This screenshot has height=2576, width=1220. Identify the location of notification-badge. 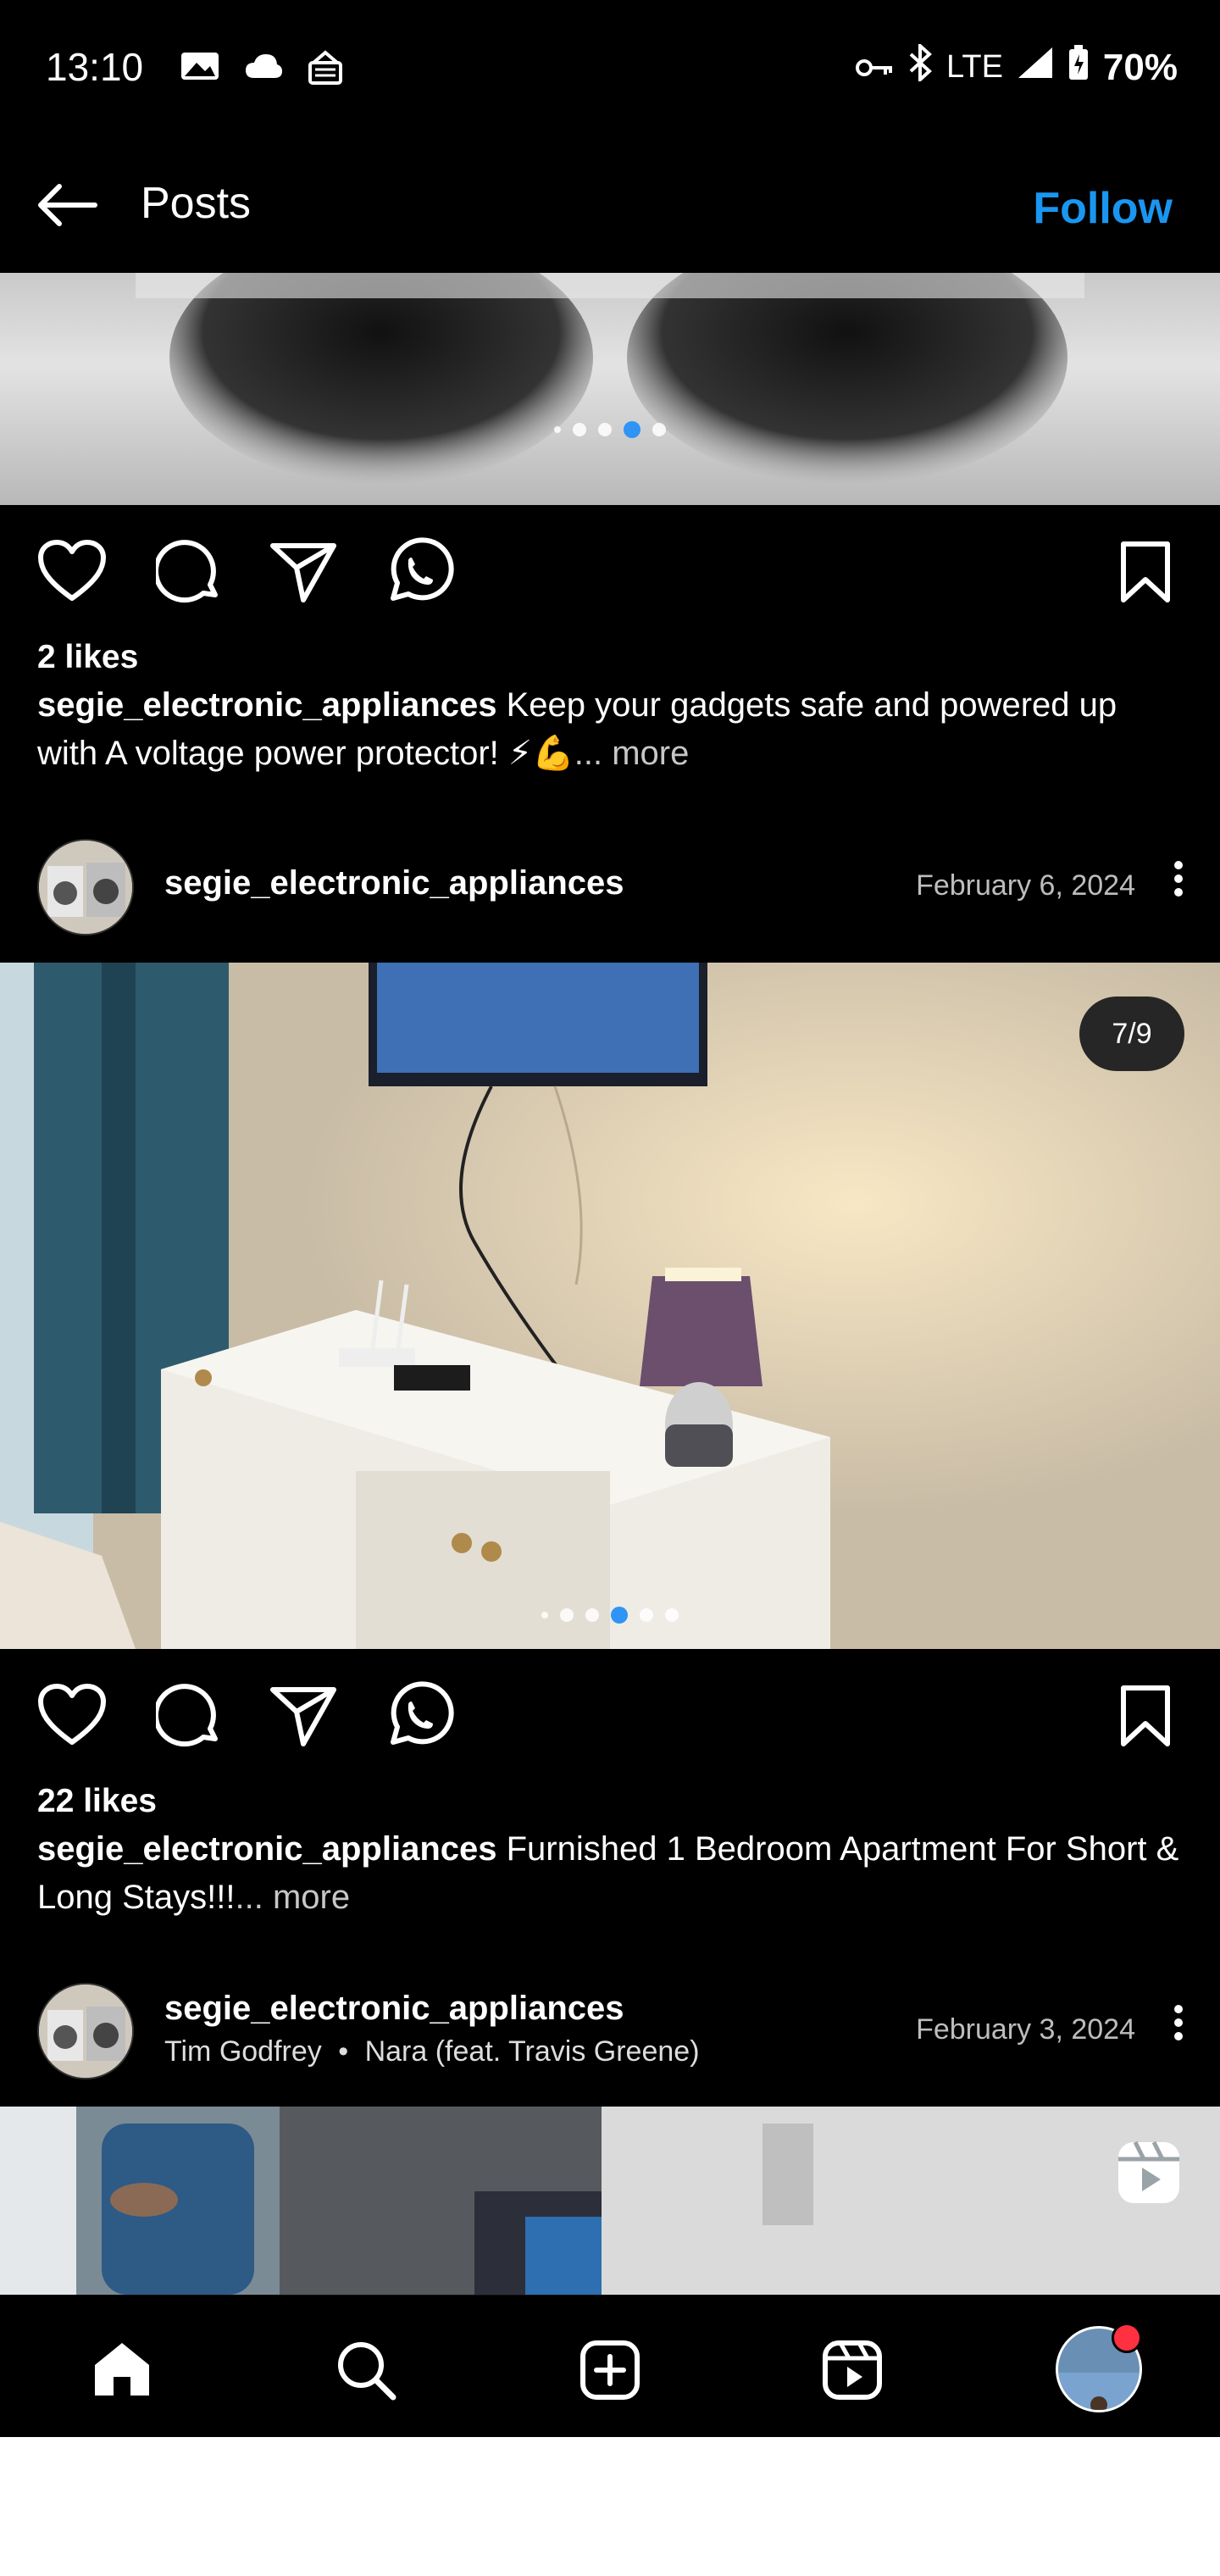
(1127, 2338).